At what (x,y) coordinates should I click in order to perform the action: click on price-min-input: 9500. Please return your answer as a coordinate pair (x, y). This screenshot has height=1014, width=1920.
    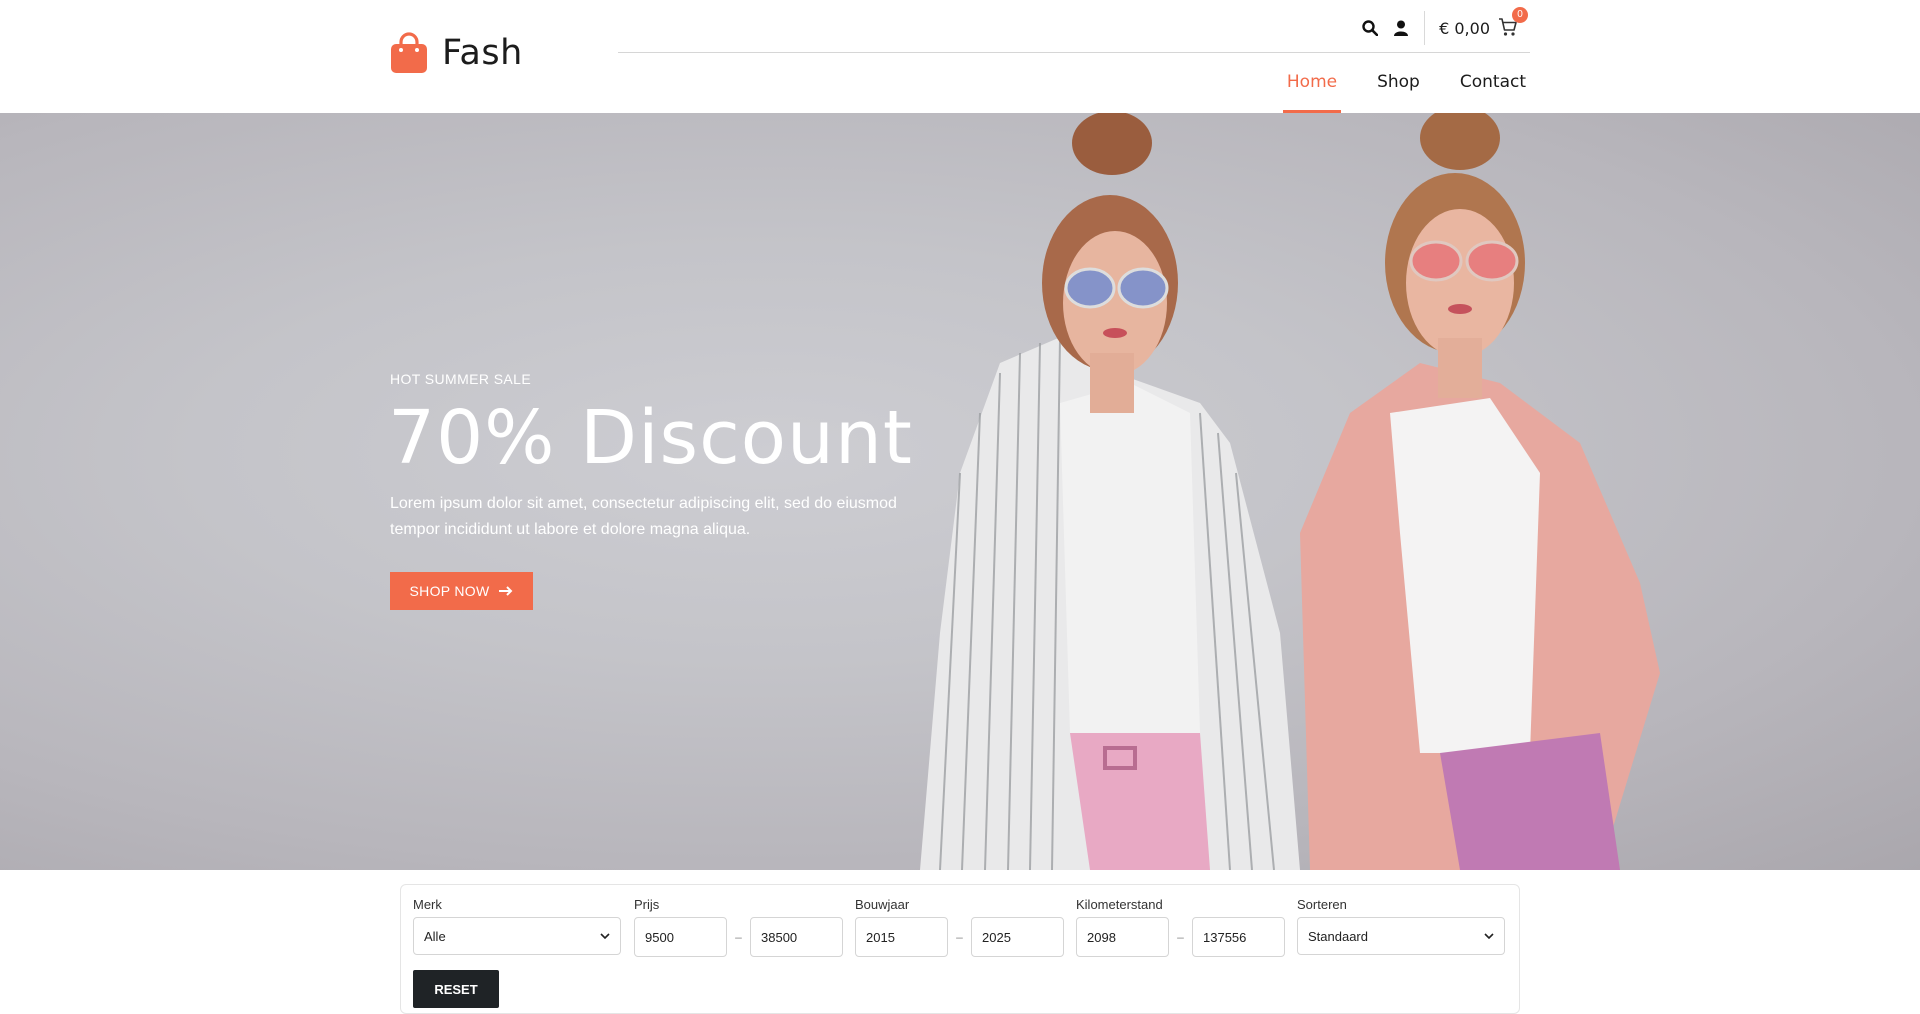
    Looking at the image, I should click on (680, 937).